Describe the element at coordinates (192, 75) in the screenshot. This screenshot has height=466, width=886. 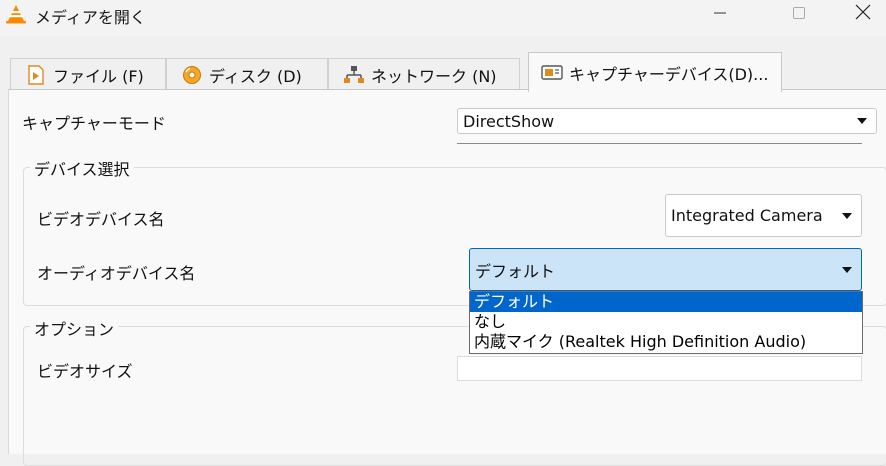
I see `disc-icon` at that location.